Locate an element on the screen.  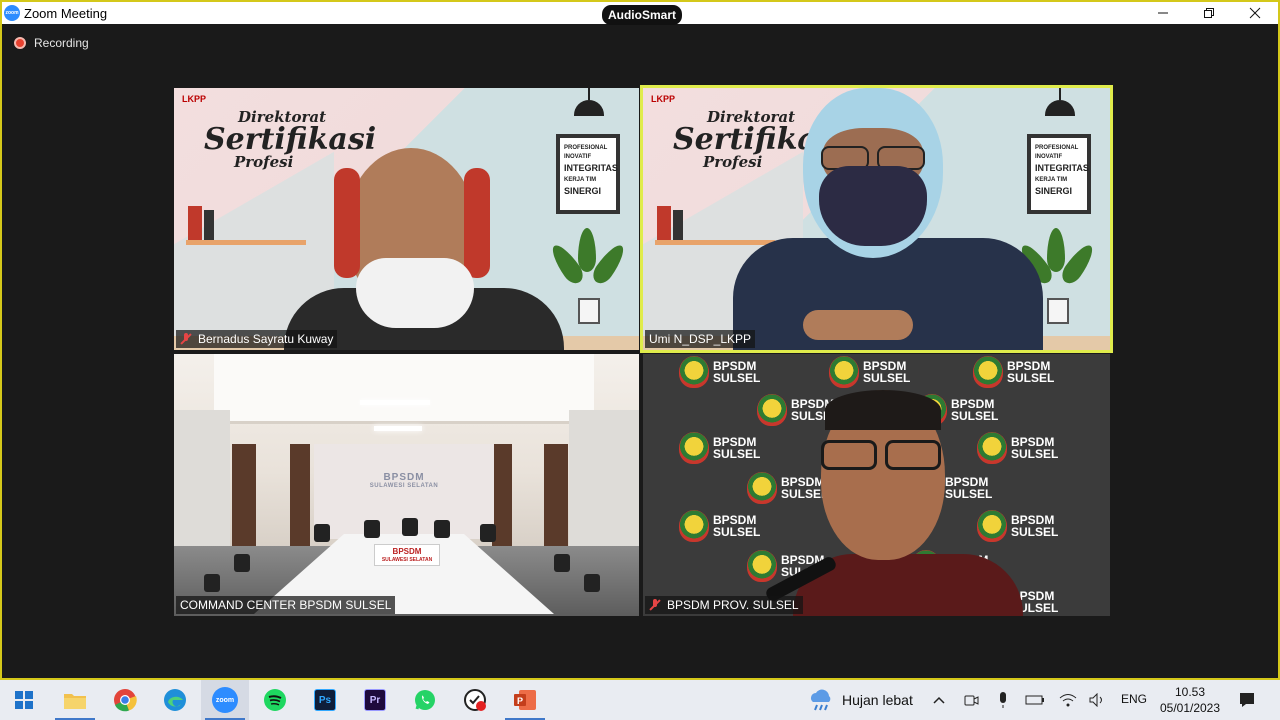
camera-icon is located at coordinates (971, 700).